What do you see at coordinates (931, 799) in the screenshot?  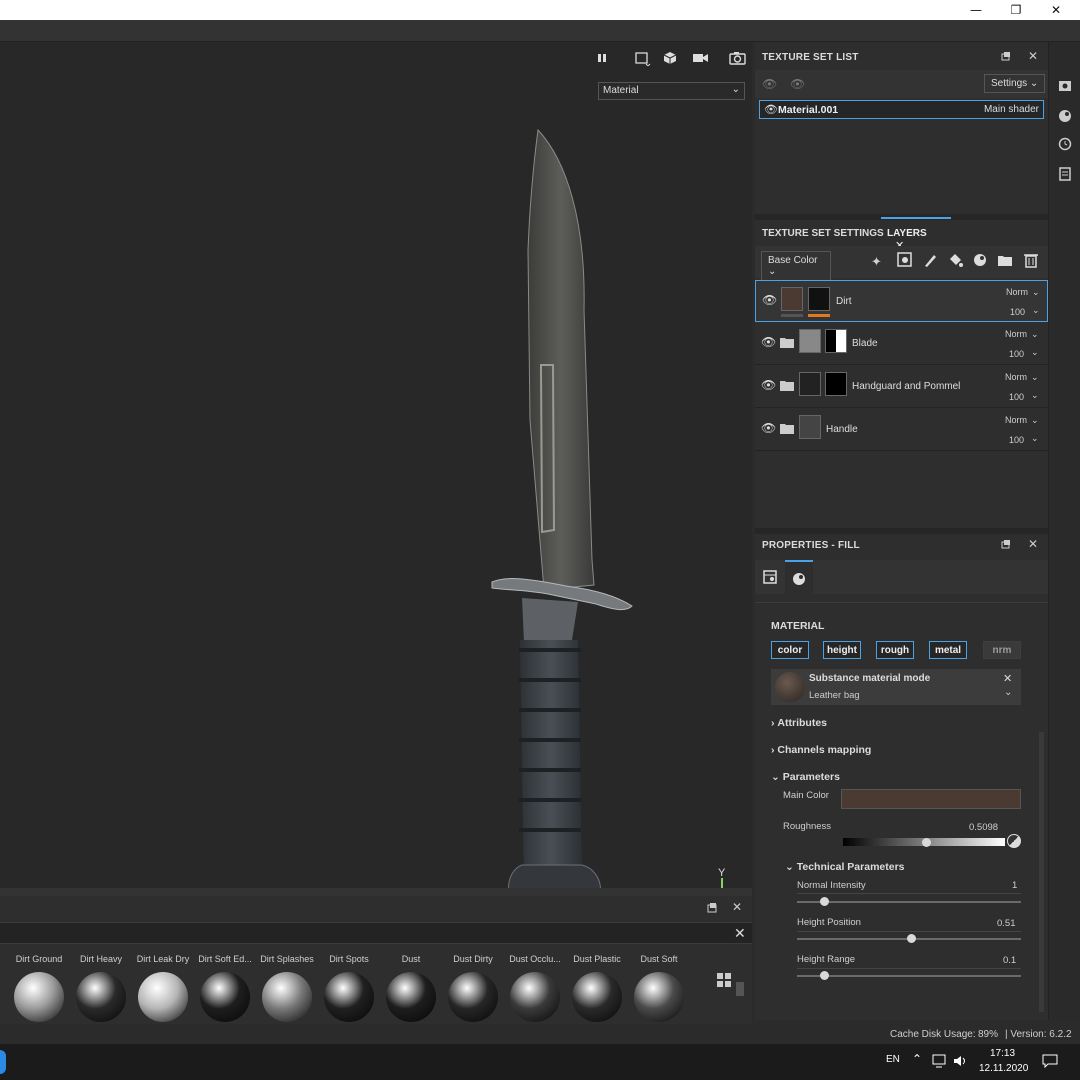 I see `main-color-swatch` at bounding box center [931, 799].